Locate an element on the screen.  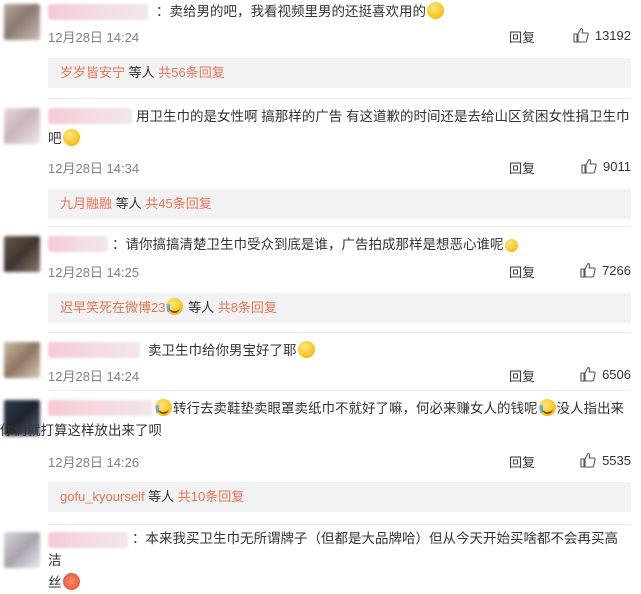
like-button: 6506 is located at coordinates (605, 374).